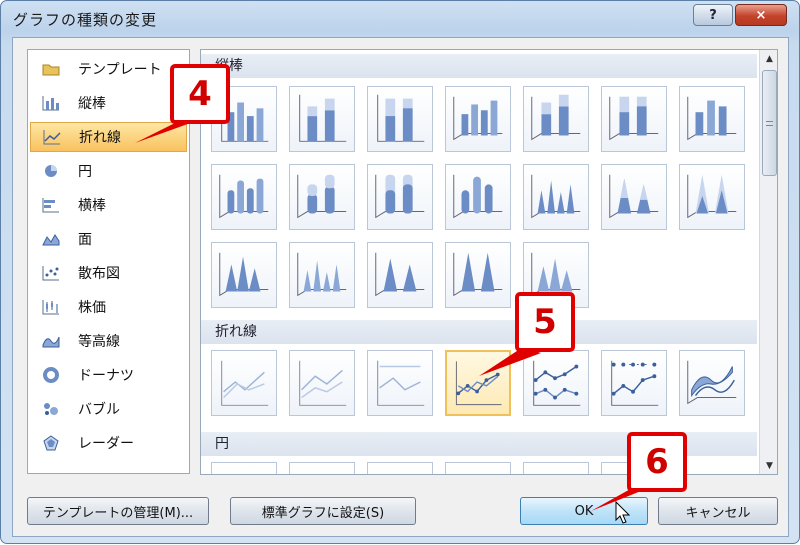 This screenshot has width=800, height=545. What do you see at coordinates (768, 58) in the screenshot?
I see `scroll-up-icon: ▲` at bounding box center [768, 58].